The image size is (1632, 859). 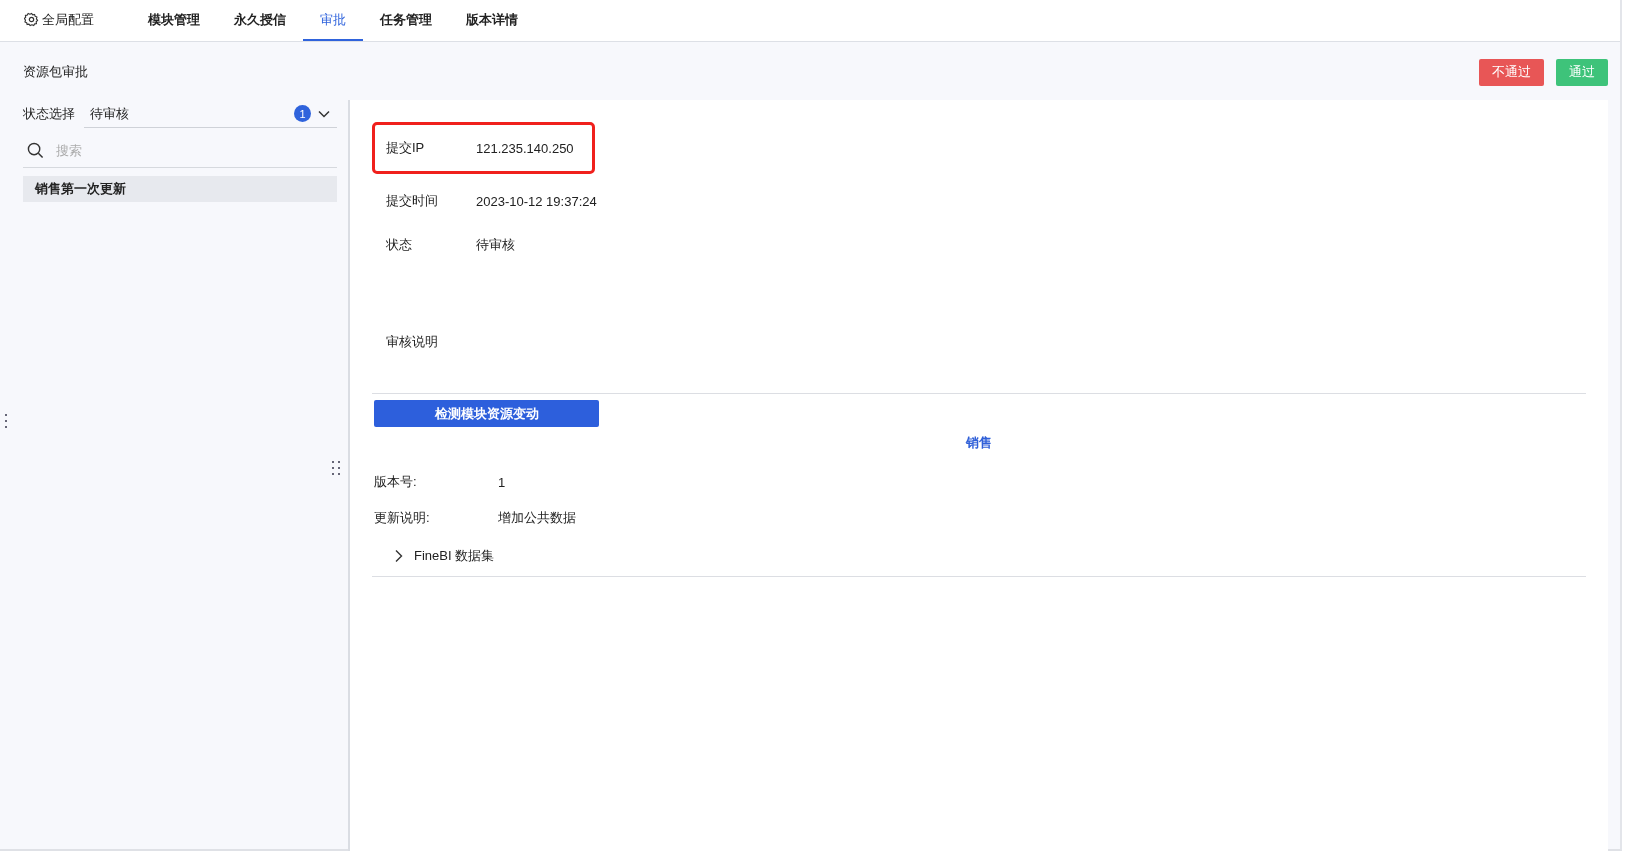 What do you see at coordinates (399, 245) in the screenshot?
I see `field-label: 状态` at bounding box center [399, 245].